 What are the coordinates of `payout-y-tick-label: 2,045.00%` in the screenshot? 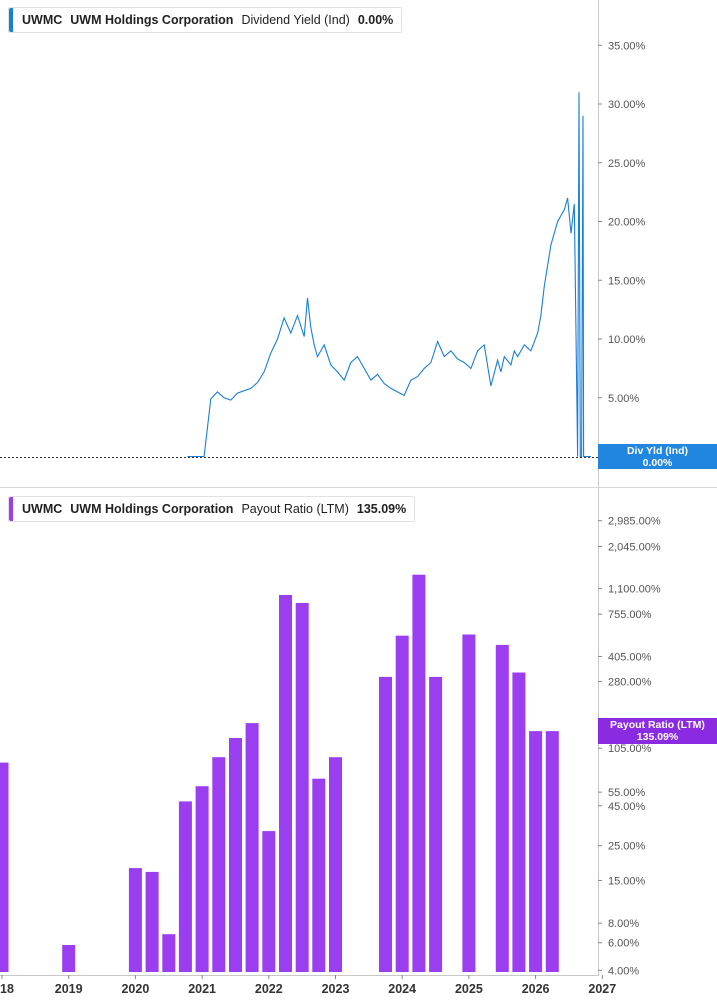 It's located at (634, 547).